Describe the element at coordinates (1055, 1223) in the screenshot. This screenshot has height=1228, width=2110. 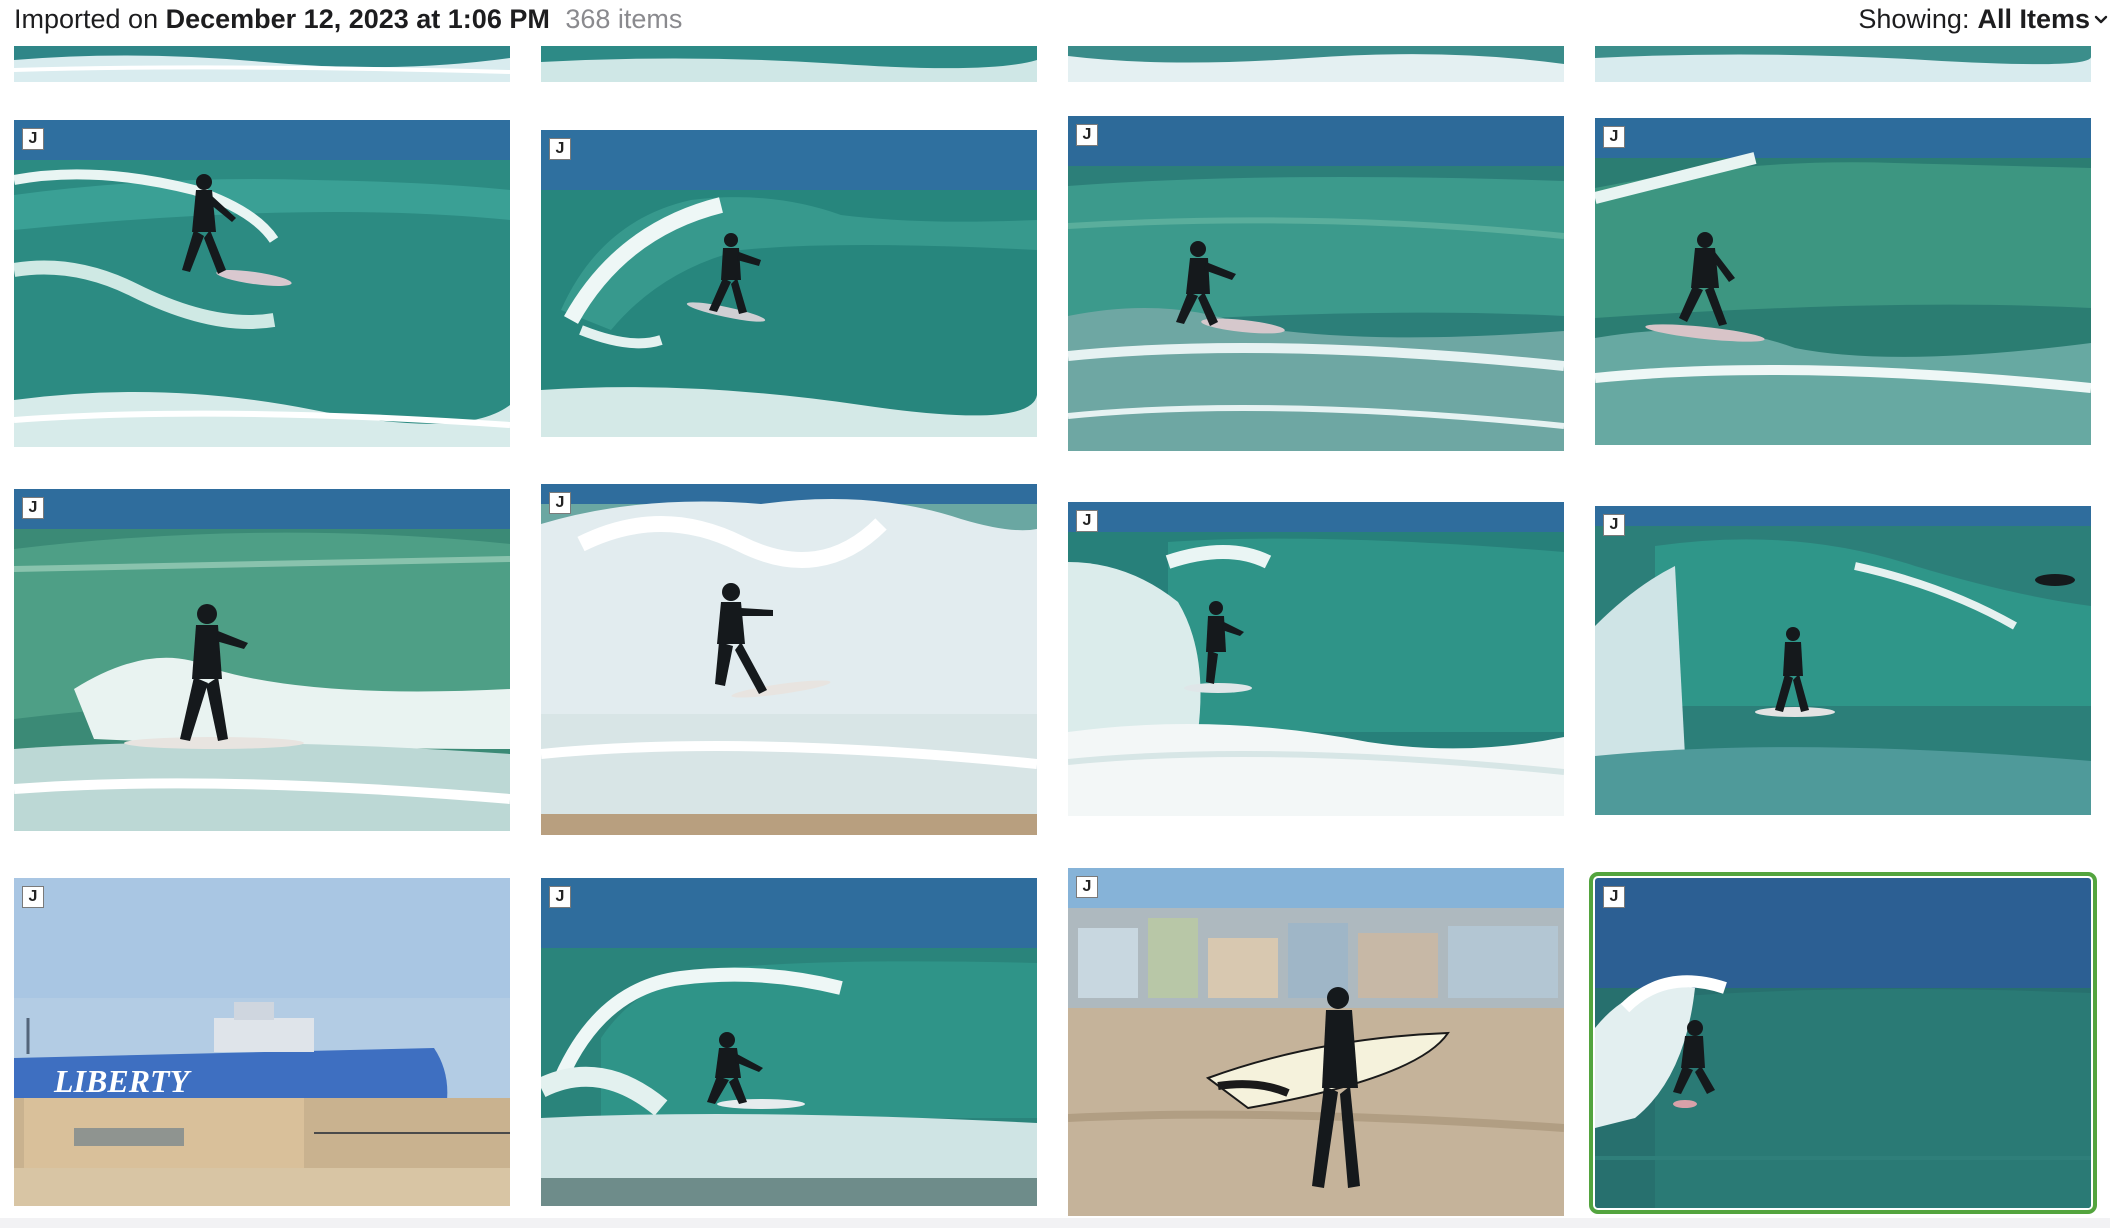
I see `grid-bottom-edge` at that location.